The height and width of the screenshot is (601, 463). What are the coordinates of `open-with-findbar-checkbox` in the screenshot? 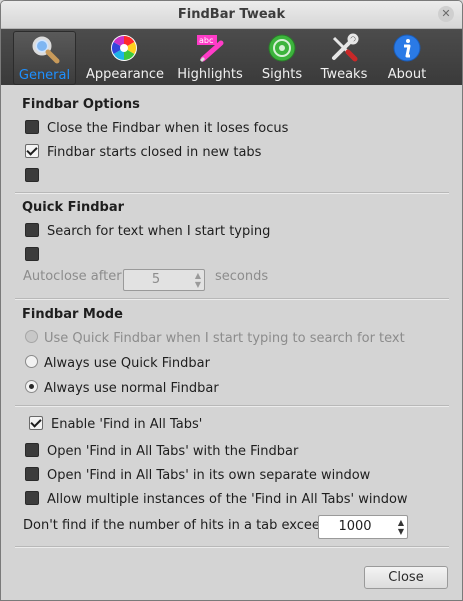 It's located at (32, 450).